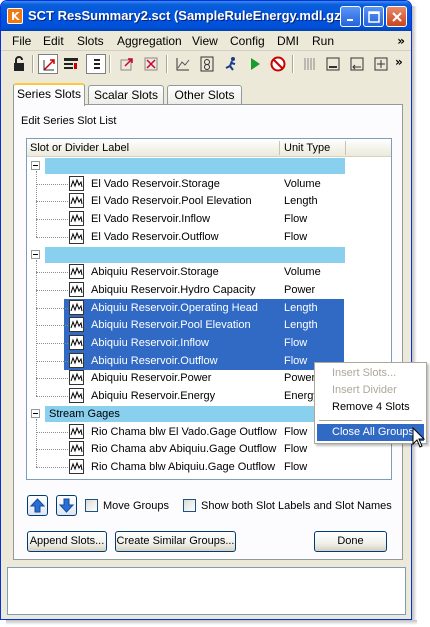  Describe the element at coordinates (49, 94) in the screenshot. I see `tab-series-slots: Series Slots` at that location.